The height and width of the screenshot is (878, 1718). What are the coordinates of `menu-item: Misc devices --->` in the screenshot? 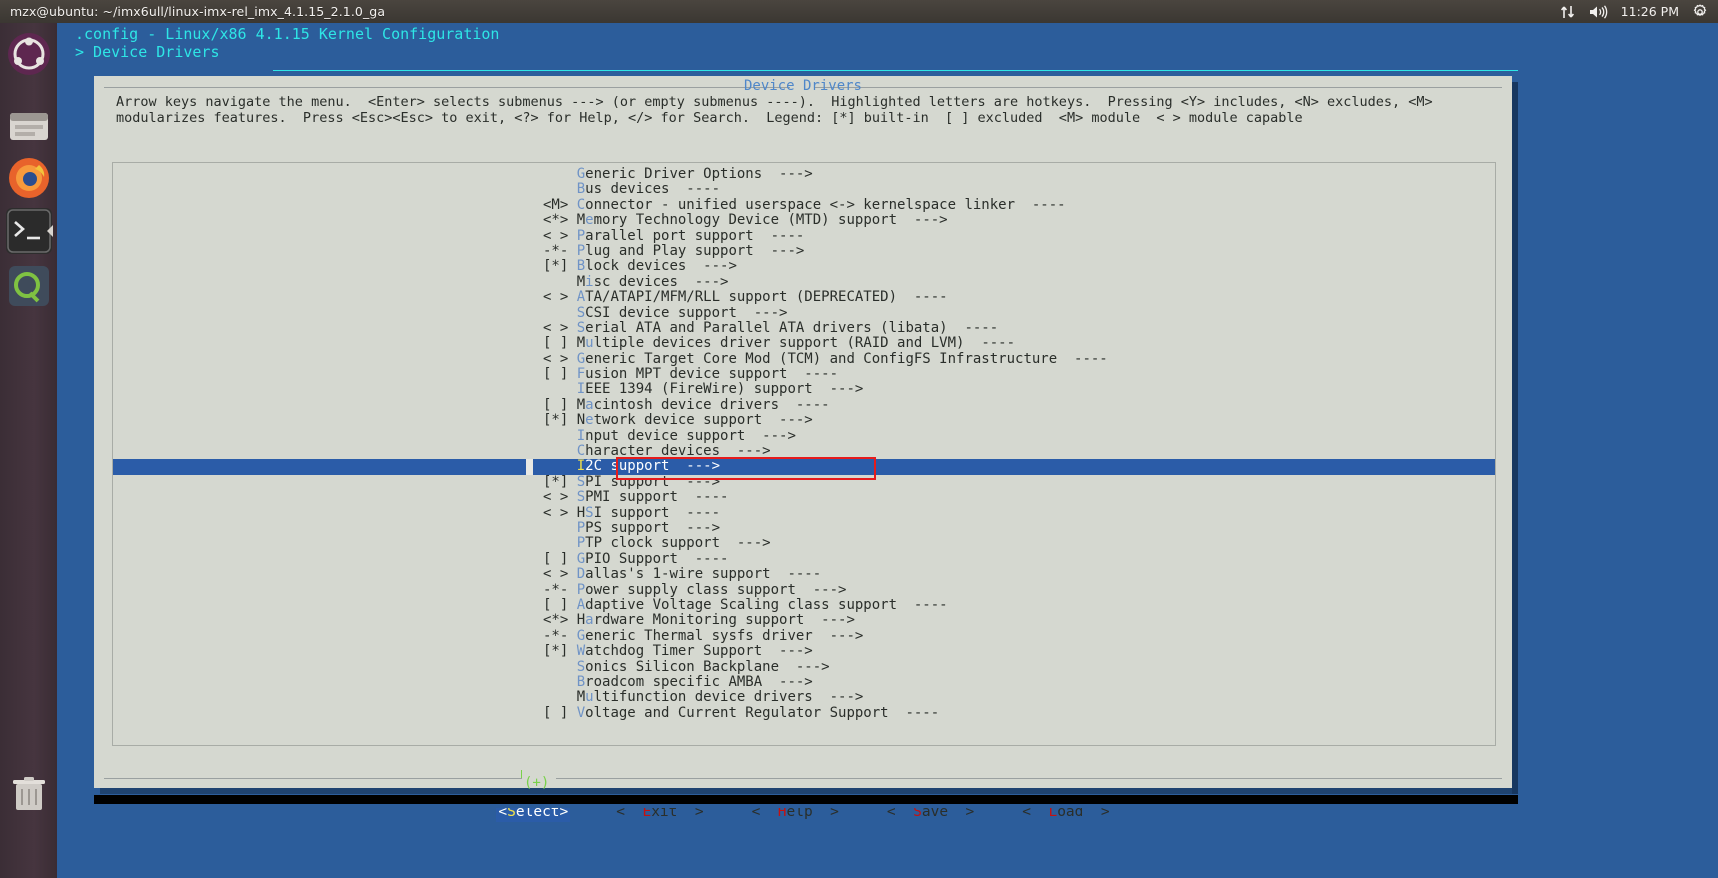 It's located at (804, 281).